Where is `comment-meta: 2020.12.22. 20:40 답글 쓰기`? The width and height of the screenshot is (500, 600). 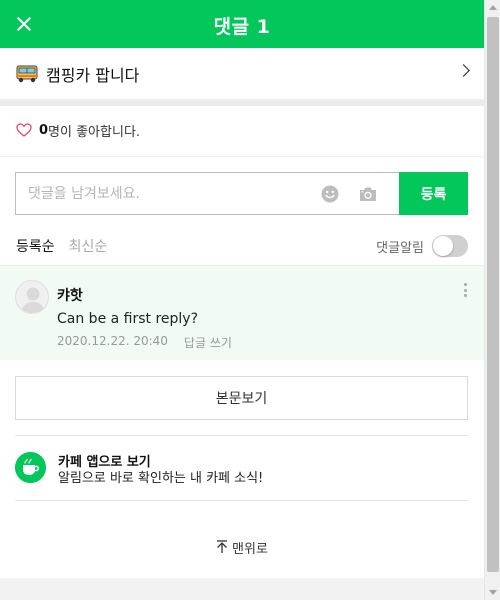 comment-meta: 2020.12.22. 20:40 답글 쓰기 is located at coordinates (144, 342).